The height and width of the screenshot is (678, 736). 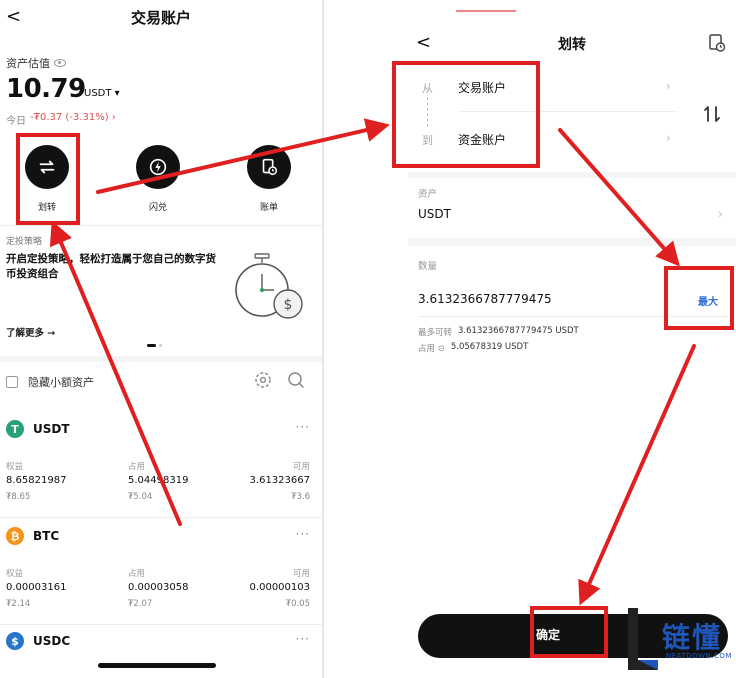 What do you see at coordinates (699, 656) in the screenshot?
I see `brand-site: NEATDOWN.COM` at bounding box center [699, 656].